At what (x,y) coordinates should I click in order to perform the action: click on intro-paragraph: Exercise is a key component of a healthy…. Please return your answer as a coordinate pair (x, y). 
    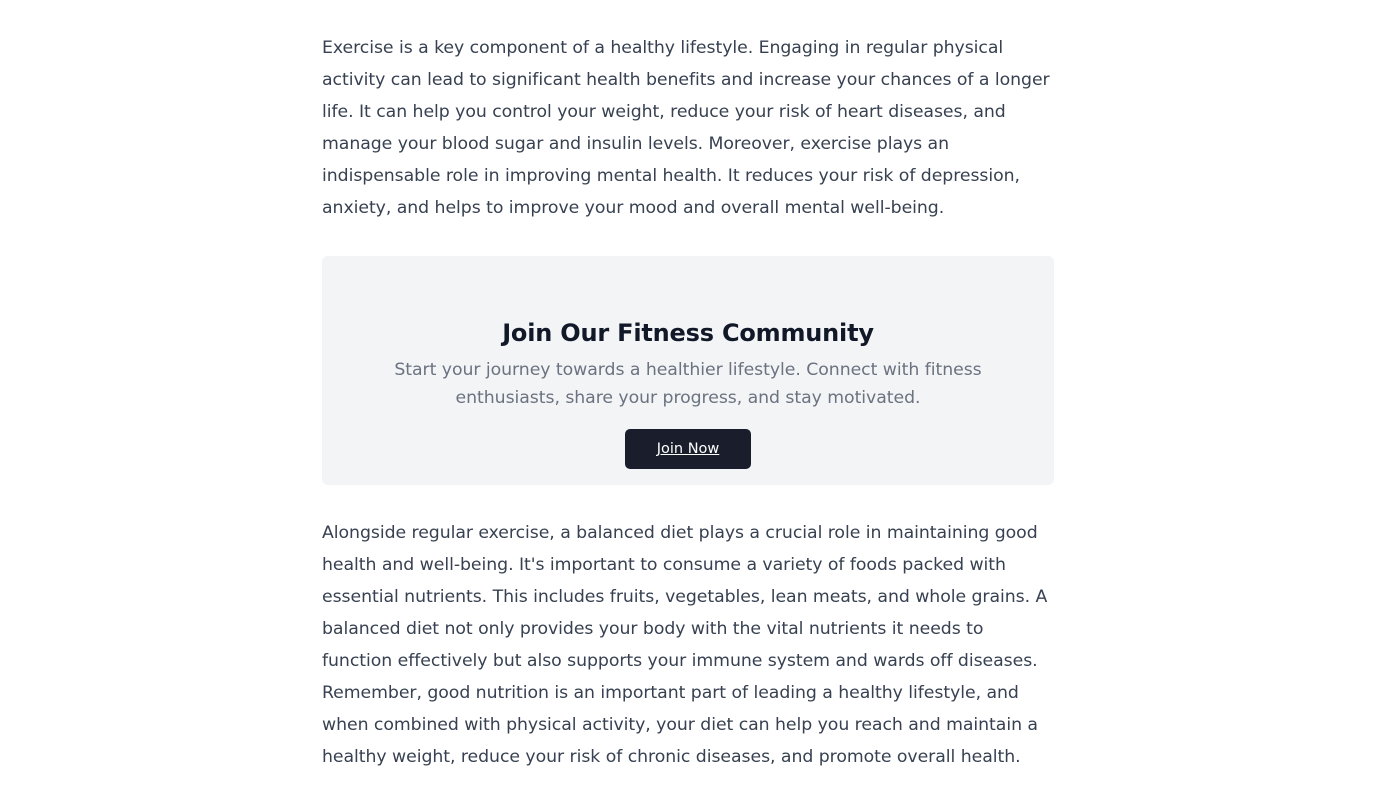
    Looking at the image, I should click on (686, 128).